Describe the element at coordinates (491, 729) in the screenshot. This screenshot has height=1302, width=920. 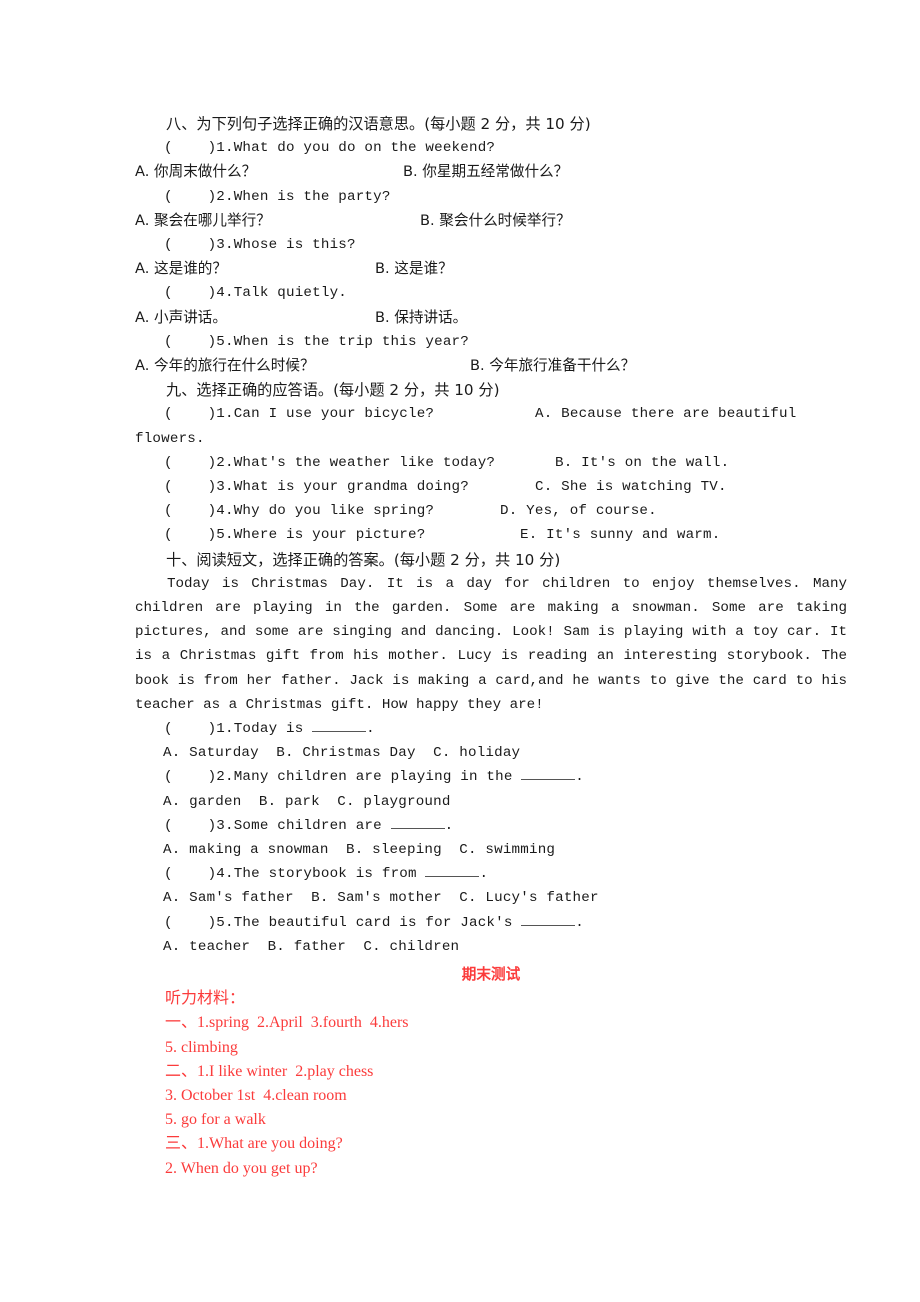
I see `section-10-item-1-stem: ( )1.Today is .` at that location.